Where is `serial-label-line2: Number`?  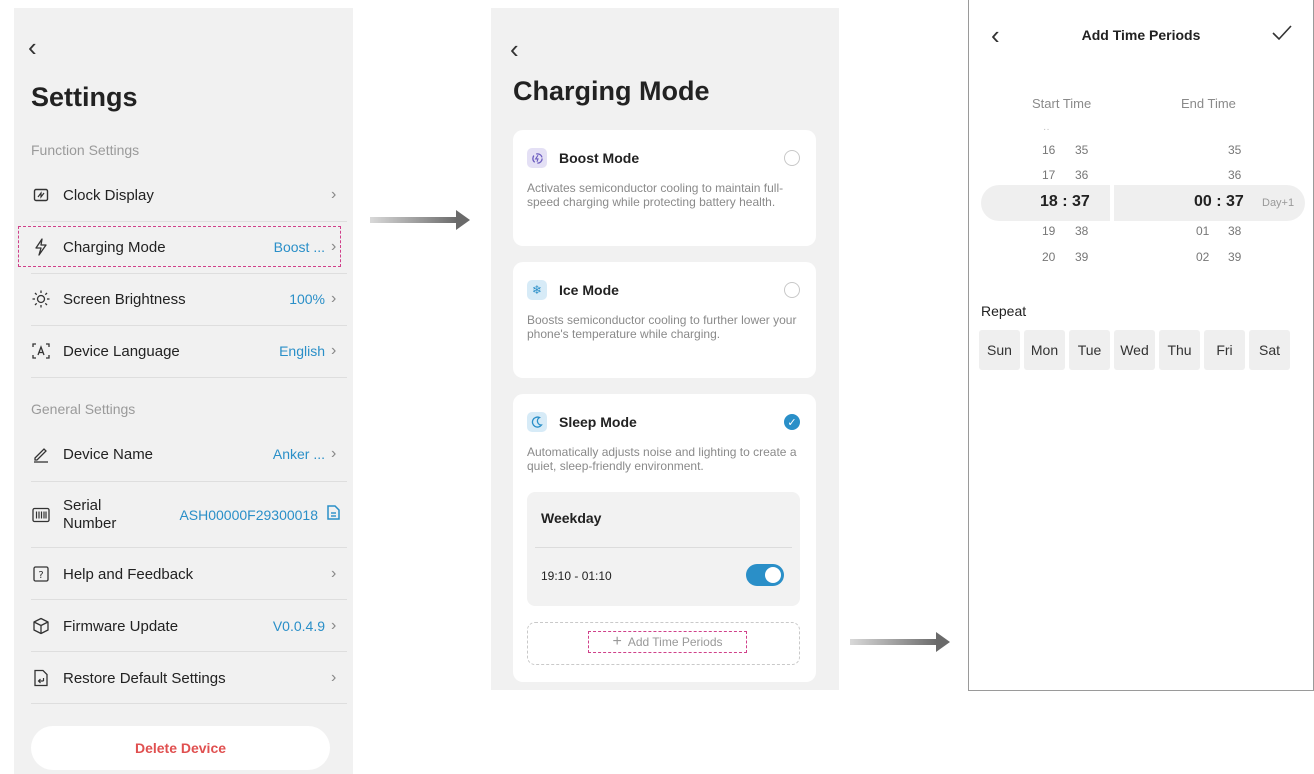
serial-label-line2: Number is located at coordinates (90, 523).